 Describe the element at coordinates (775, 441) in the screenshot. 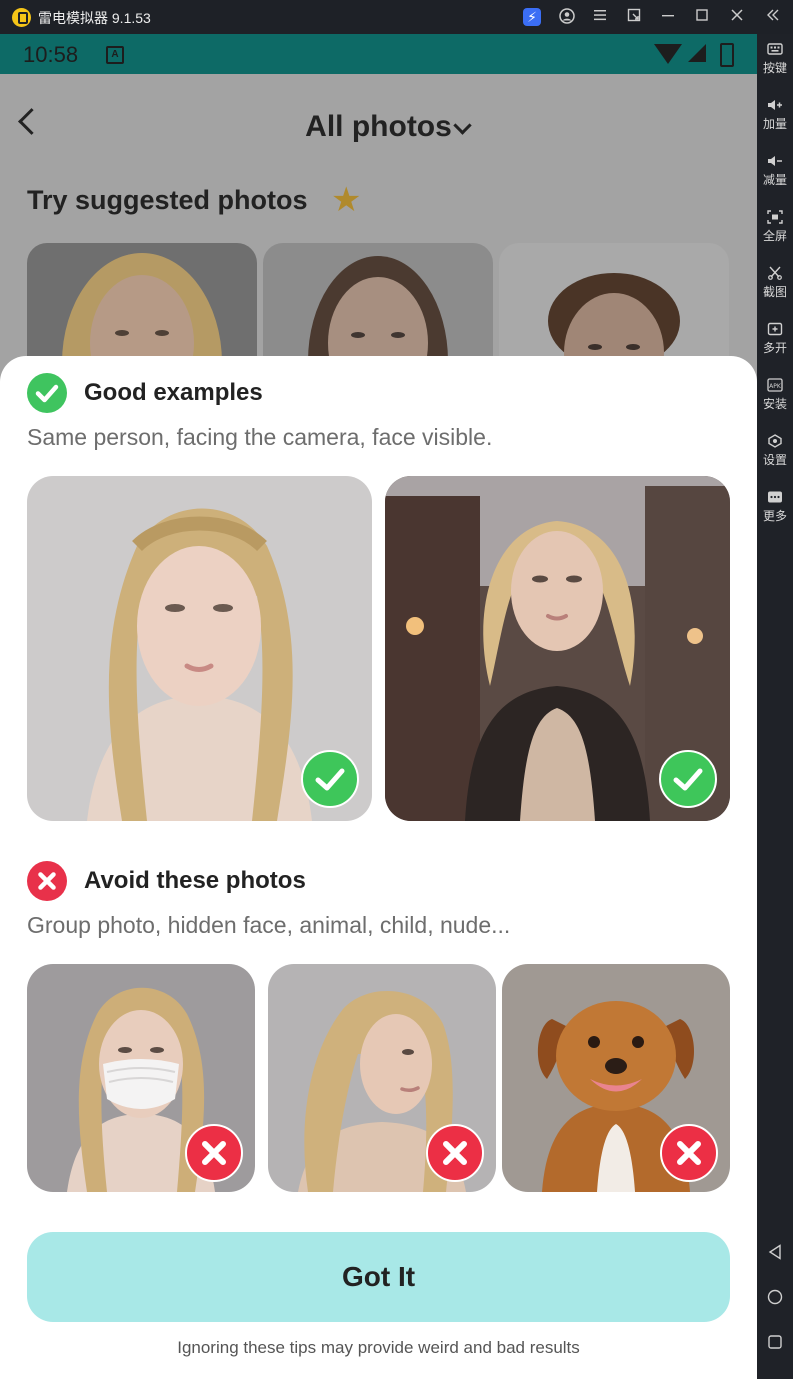

I see `settings-icon` at that location.